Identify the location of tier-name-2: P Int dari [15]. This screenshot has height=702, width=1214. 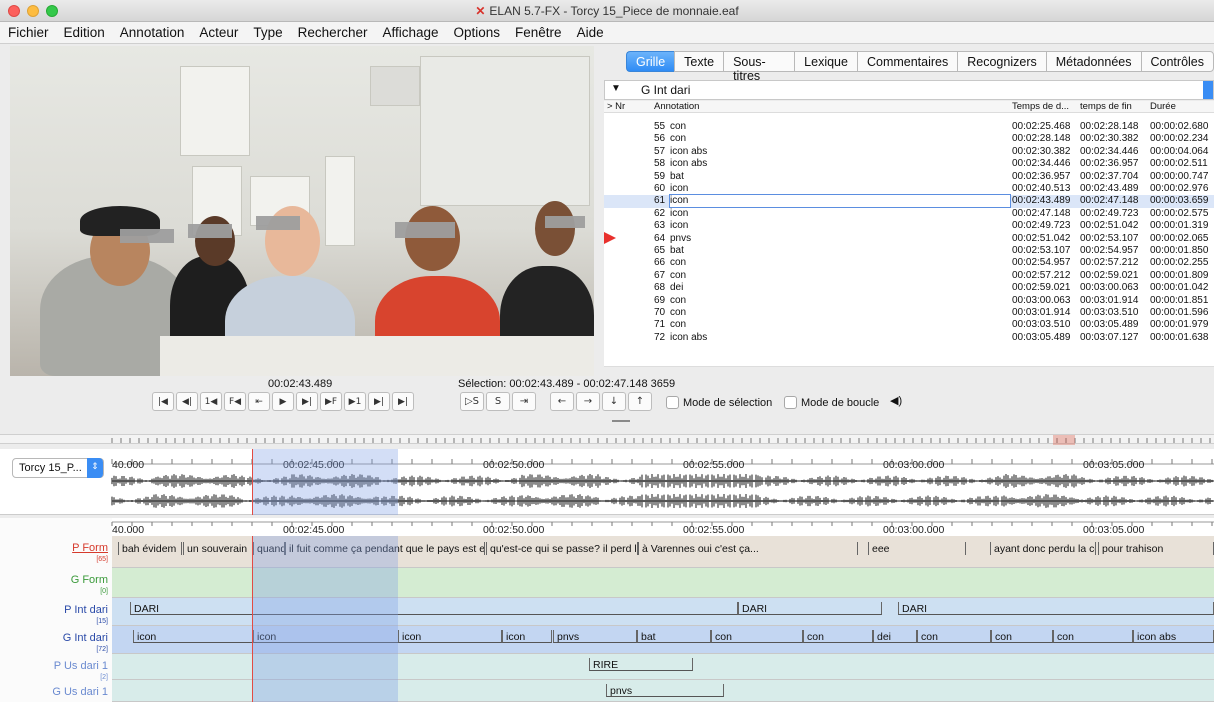
(54, 616).